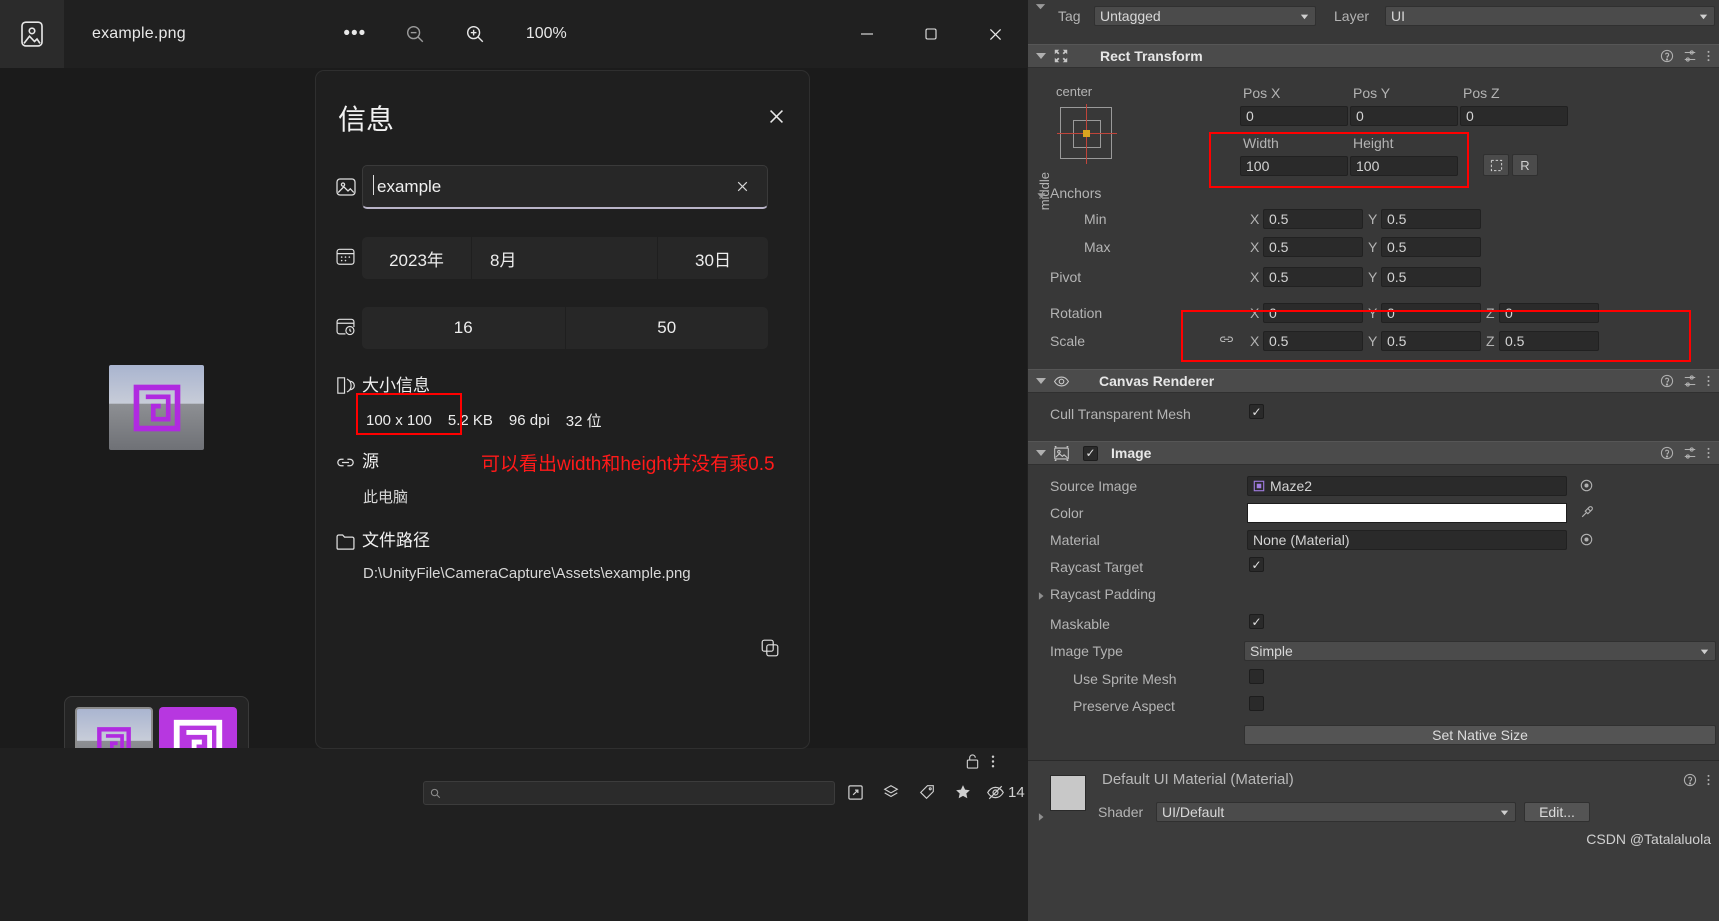 This screenshot has width=1719, height=921. Describe the element at coordinates (1407, 540) in the screenshot. I see `material-field: None (Material)` at that location.